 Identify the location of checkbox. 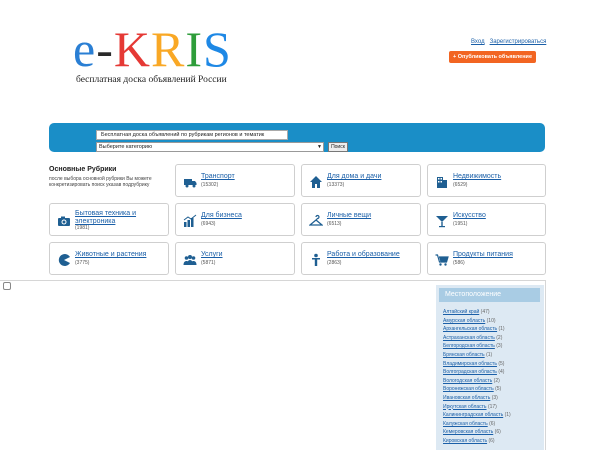
(7, 286).